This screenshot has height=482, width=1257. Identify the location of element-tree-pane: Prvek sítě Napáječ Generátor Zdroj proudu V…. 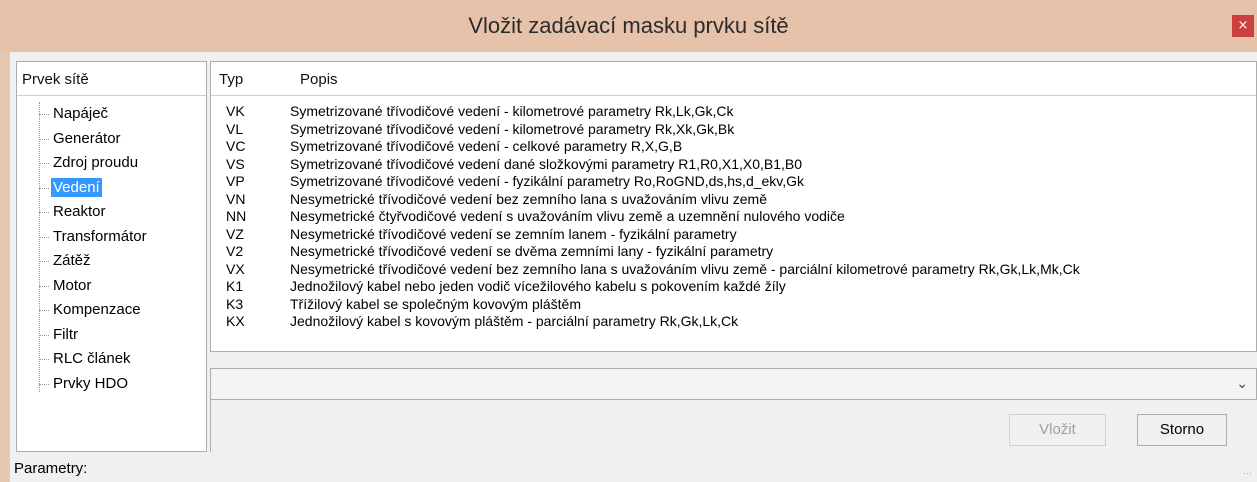
(111, 256).